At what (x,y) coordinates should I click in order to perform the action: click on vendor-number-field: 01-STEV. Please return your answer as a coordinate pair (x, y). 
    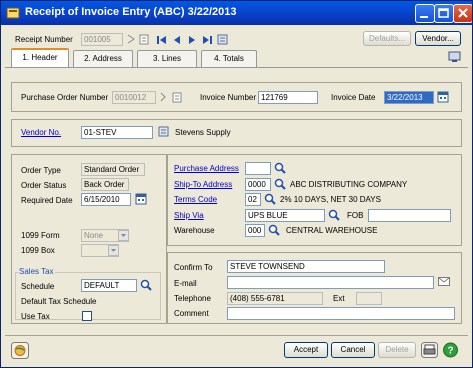
    Looking at the image, I should click on (117, 132).